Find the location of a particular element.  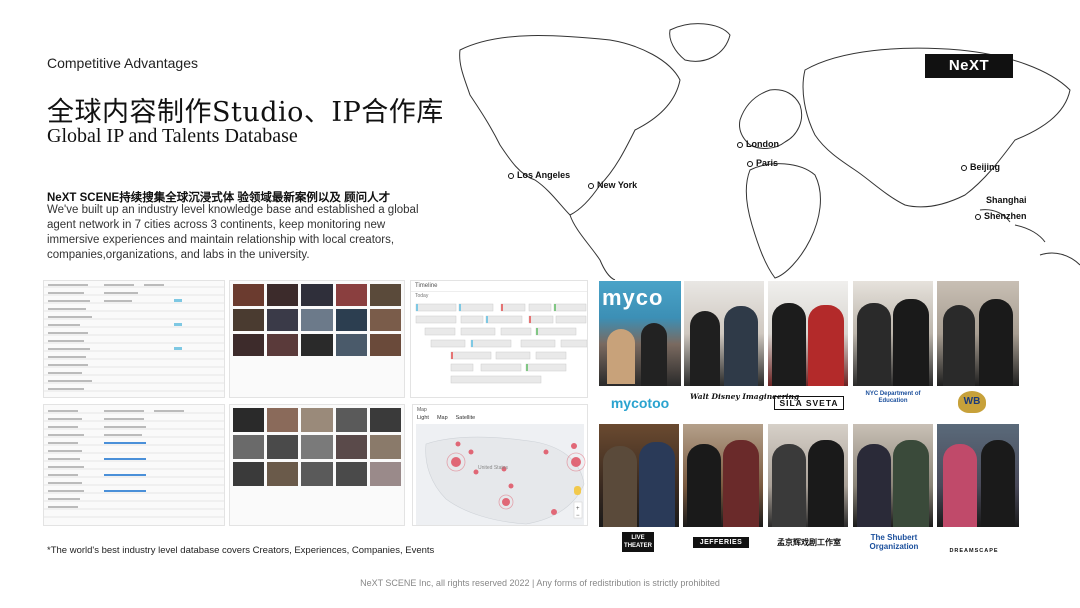

partner-photo-dreamscape is located at coordinates (978, 475).